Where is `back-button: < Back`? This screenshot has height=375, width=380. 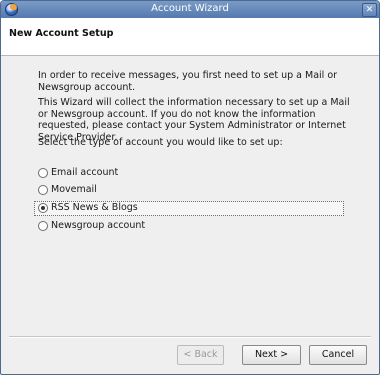
back-button: < Back is located at coordinates (200, 355).